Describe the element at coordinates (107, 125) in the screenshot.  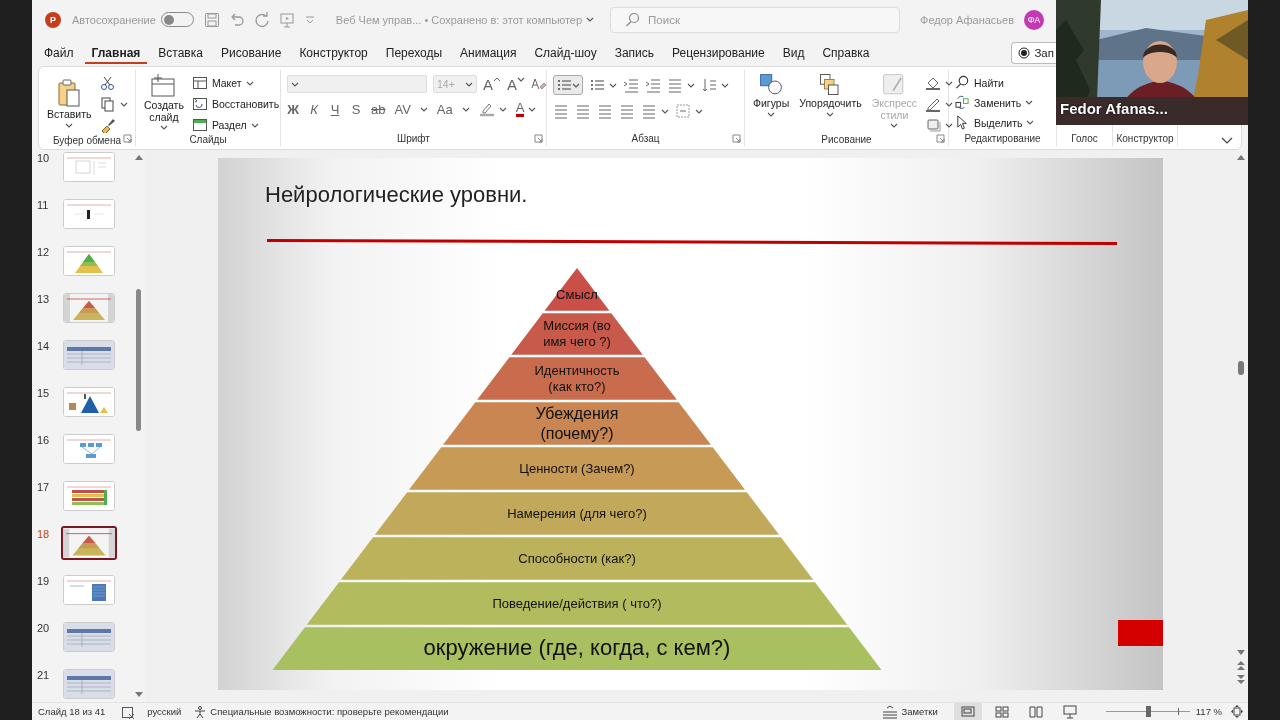
I see `format-painter-icon` at that location.